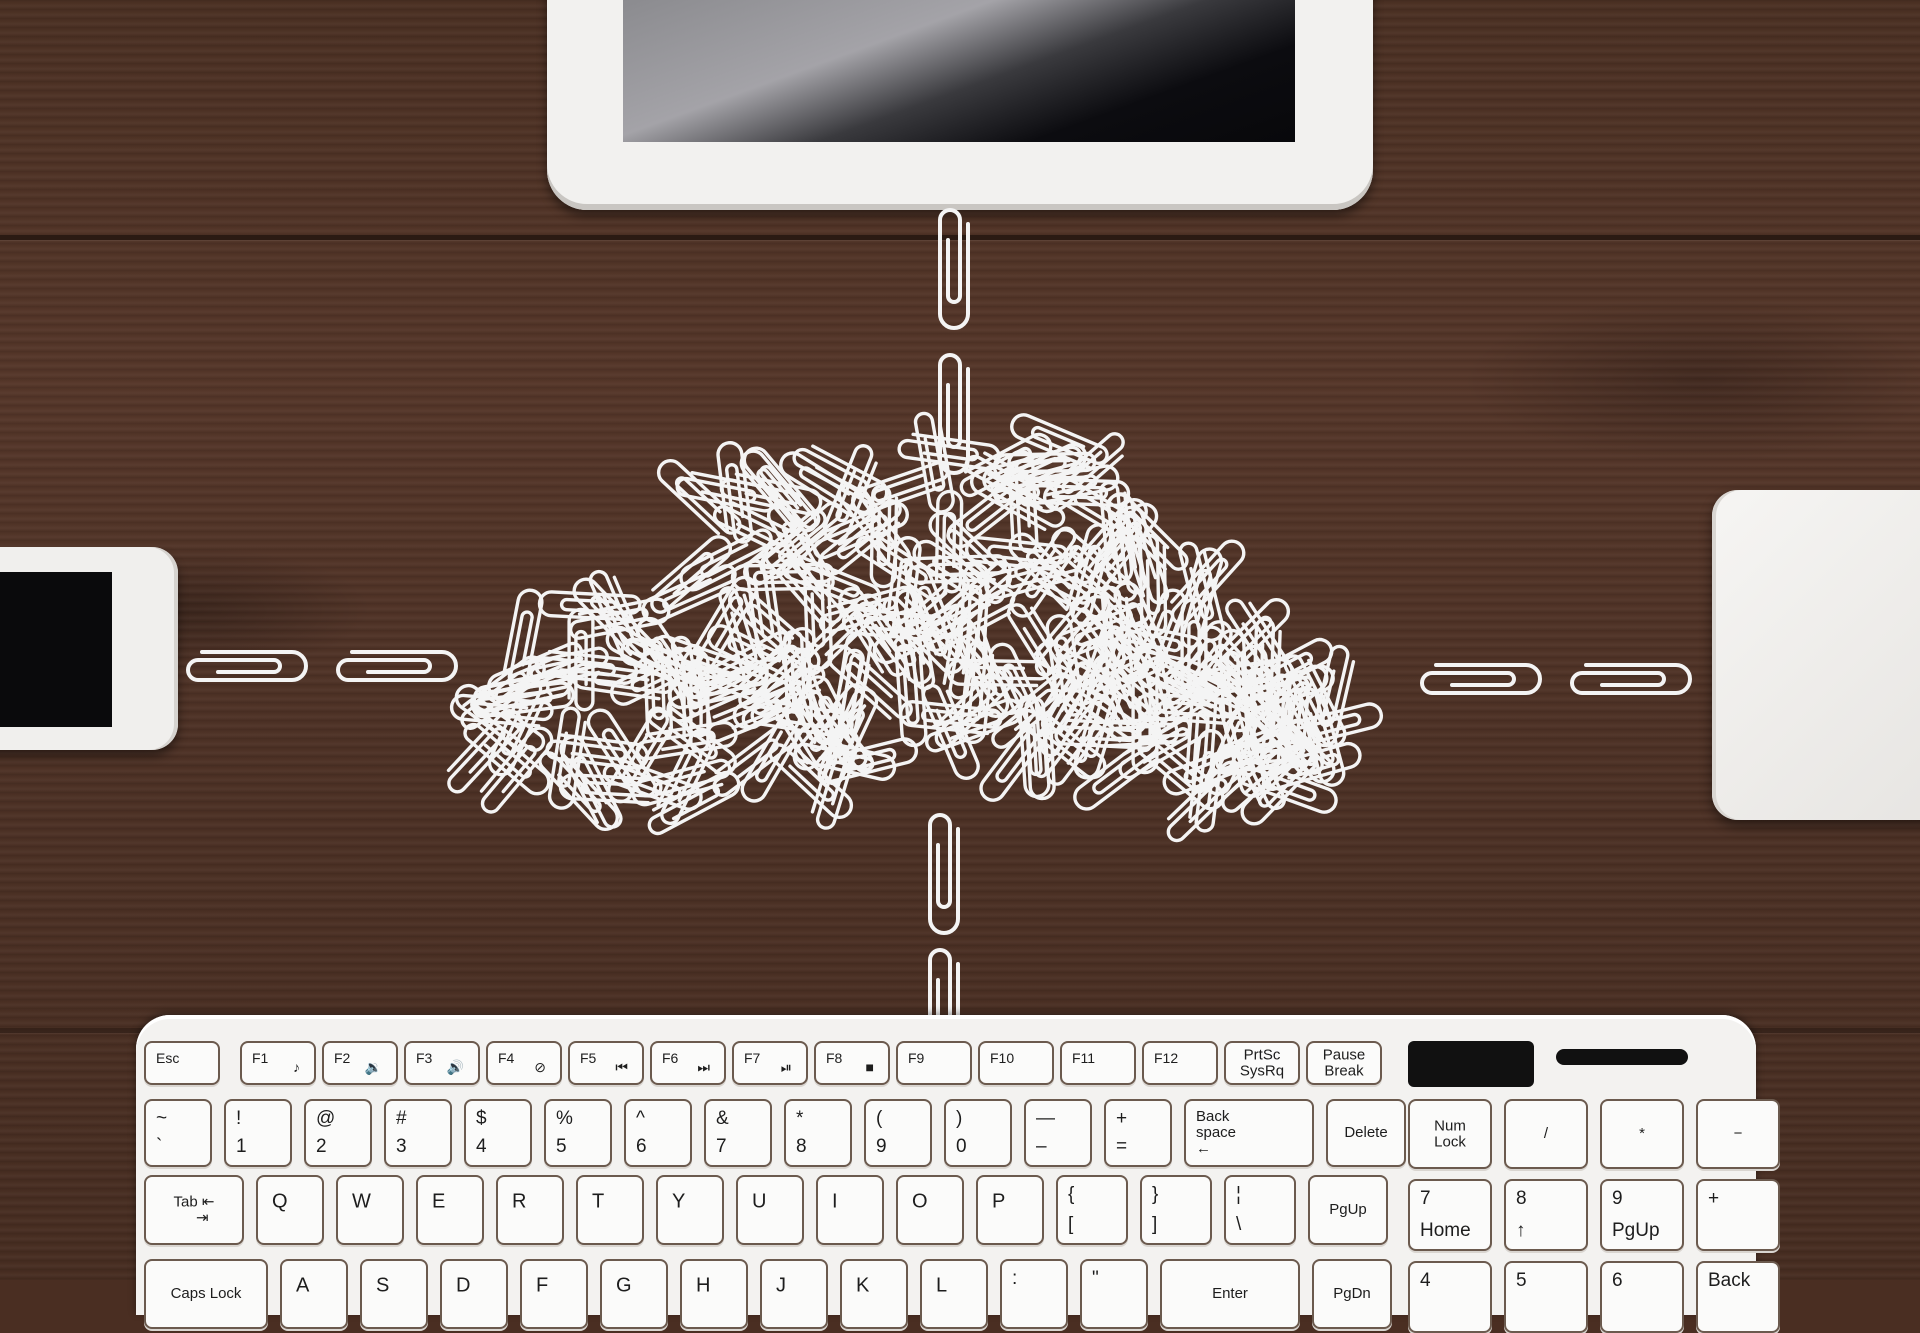 The width and height of the screenshot is (1920, 1333). Describe the element at coordinates (1216, 1132) in the screenshot. I see `key-label: Back space ←` at that location.